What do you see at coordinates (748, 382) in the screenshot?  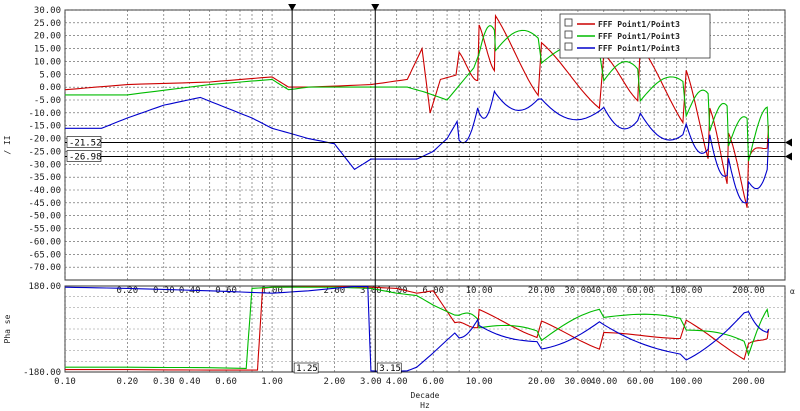 I see `x-tick-label: 200.00` at bounding box center [748, 382].